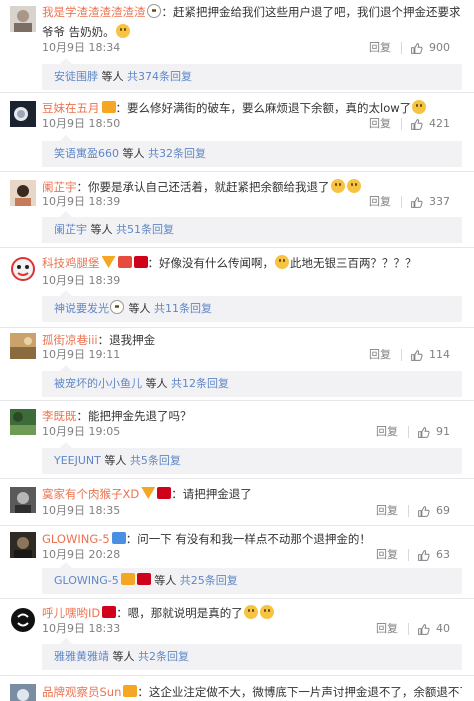 This screenshot has height=701, width=474. What do you see at coordinates (252, 654) in the screenshot?
I see `reply-summary: 雅雅黄雅靖 等人 共2条回复` at bounding box center [252, 654].